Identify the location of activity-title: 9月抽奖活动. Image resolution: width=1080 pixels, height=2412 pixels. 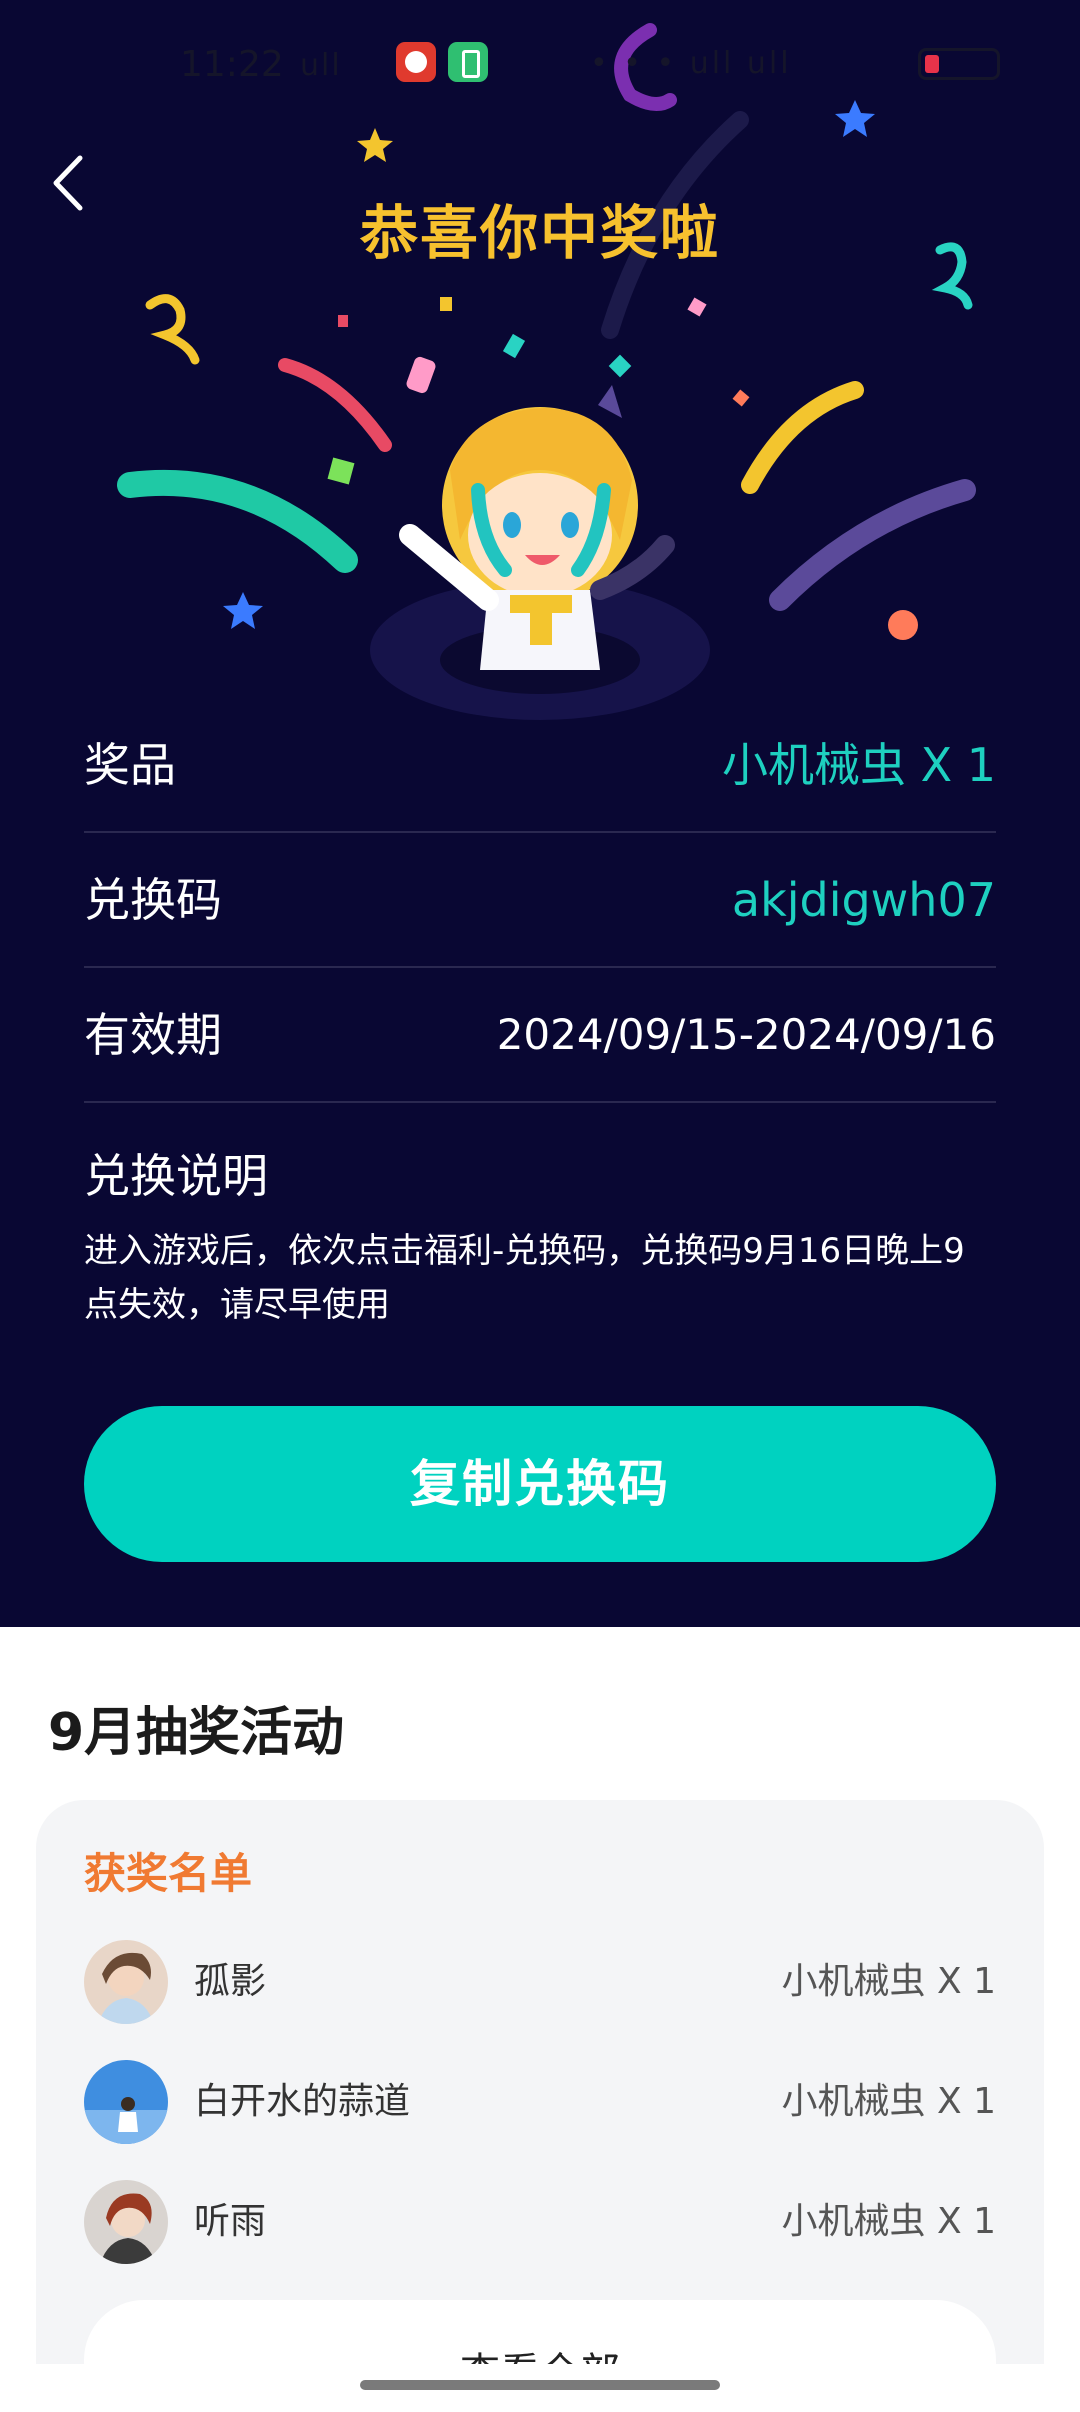
(196, 1733).